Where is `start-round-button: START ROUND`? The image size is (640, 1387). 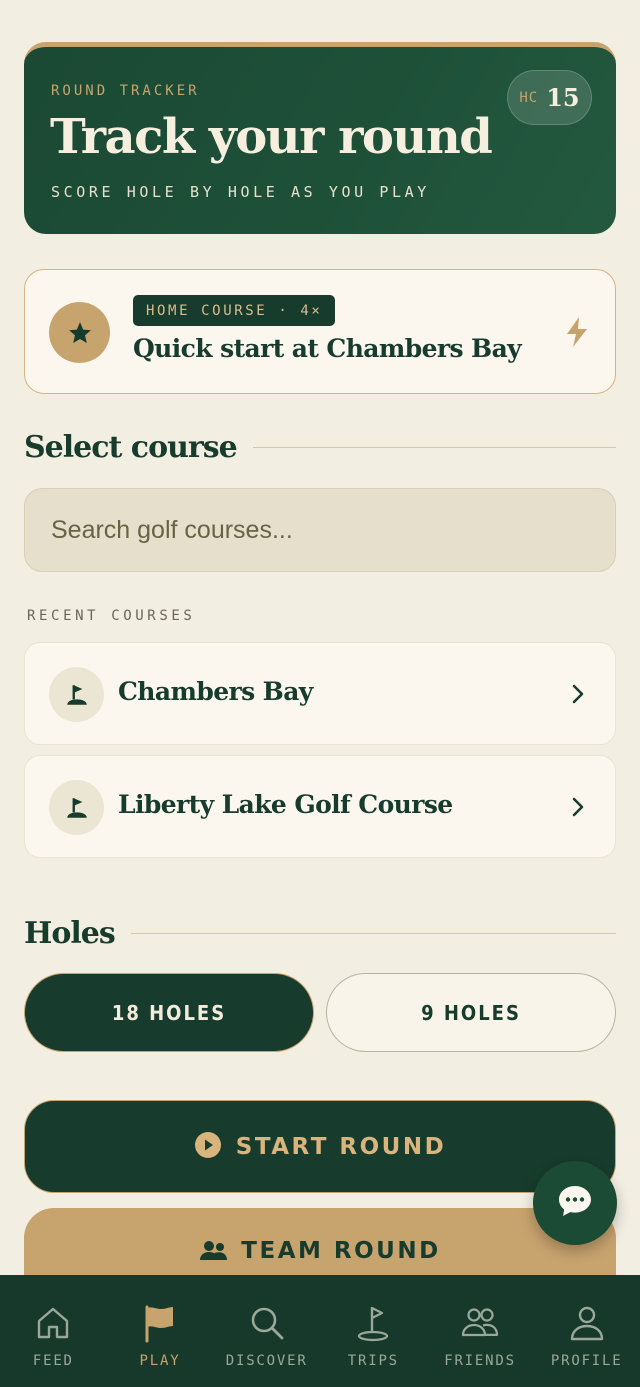 start-round-button: START ROUND is located at coordinates (320, 1146).